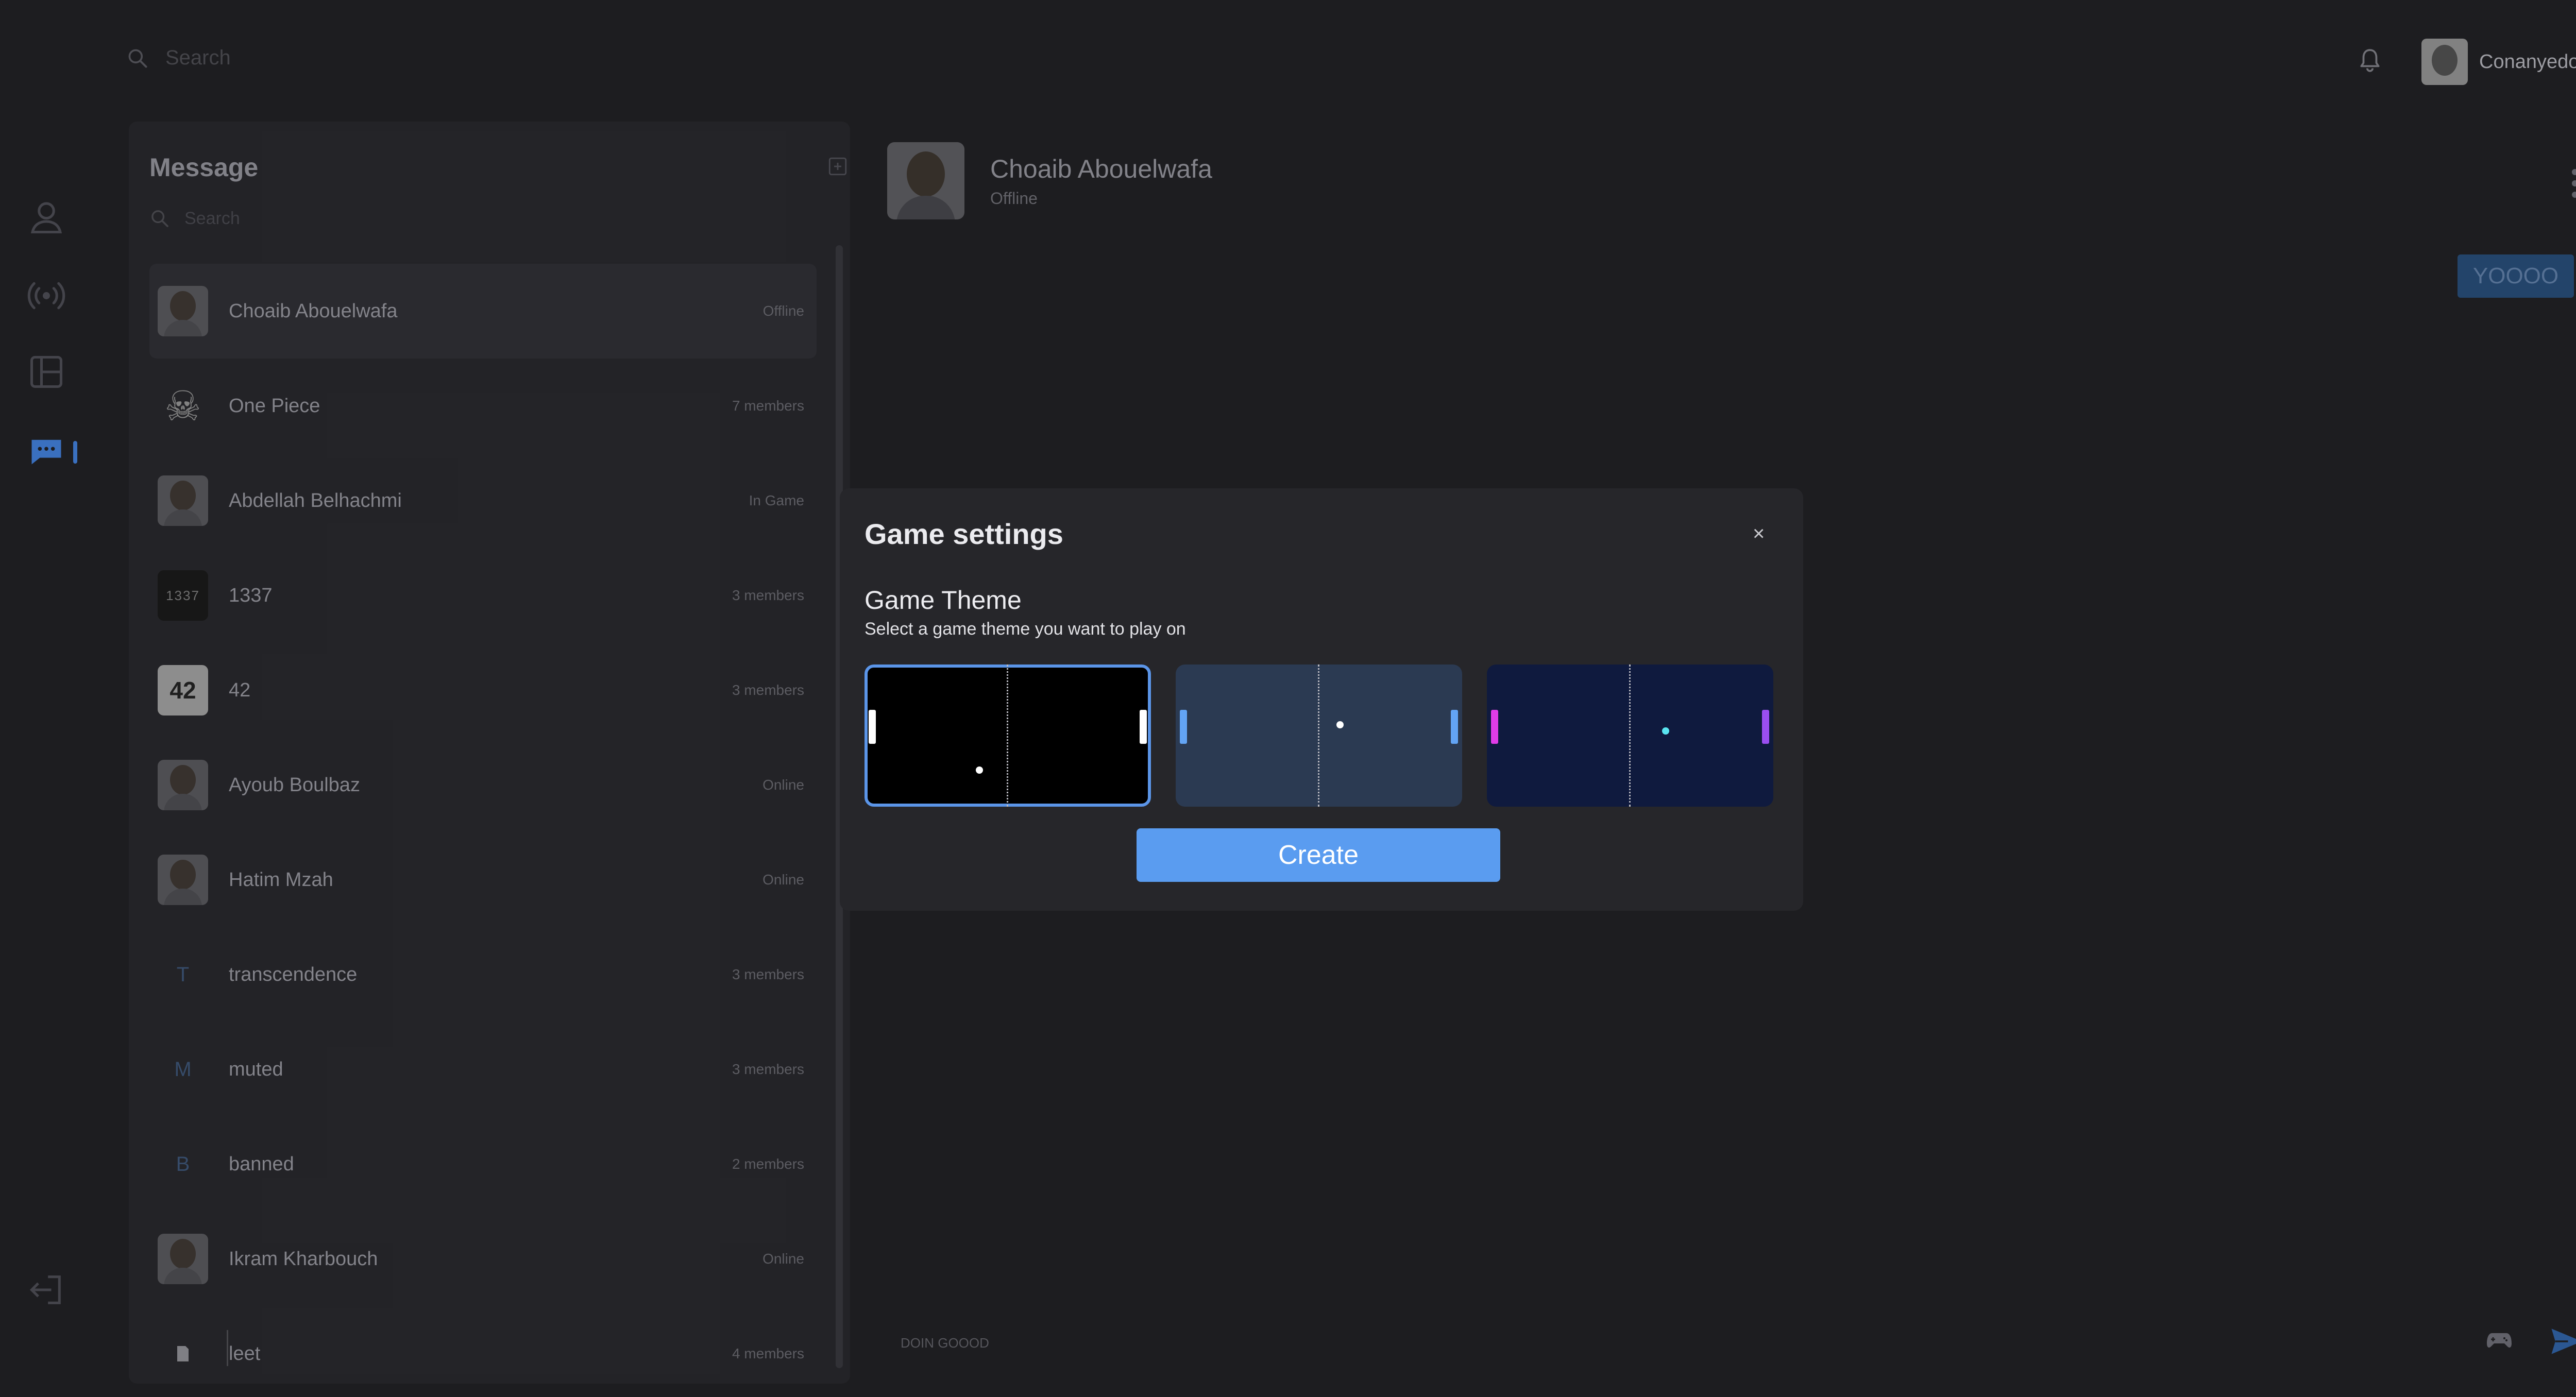 The image size is (2576, 1397). Describe the element at coordinates (943, 600) in the screenshot. I see `section-title: Game Theme` at that location.